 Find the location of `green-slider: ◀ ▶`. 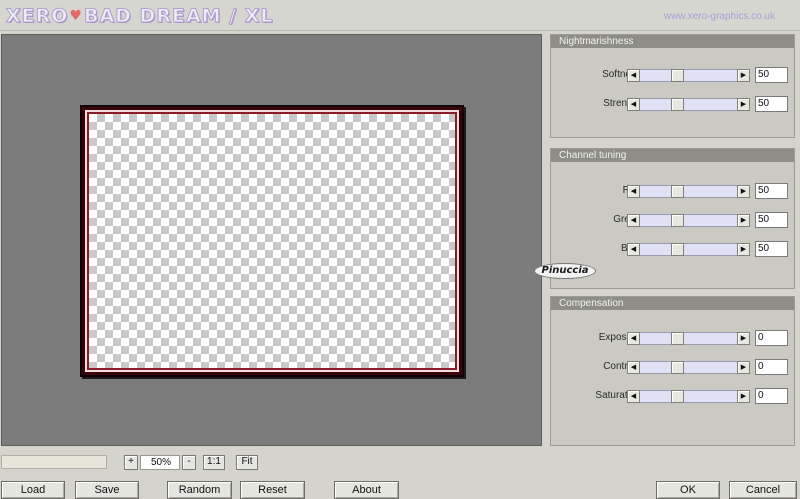

green-slider: ◀ ▶ is located at coordinates (688, 220).